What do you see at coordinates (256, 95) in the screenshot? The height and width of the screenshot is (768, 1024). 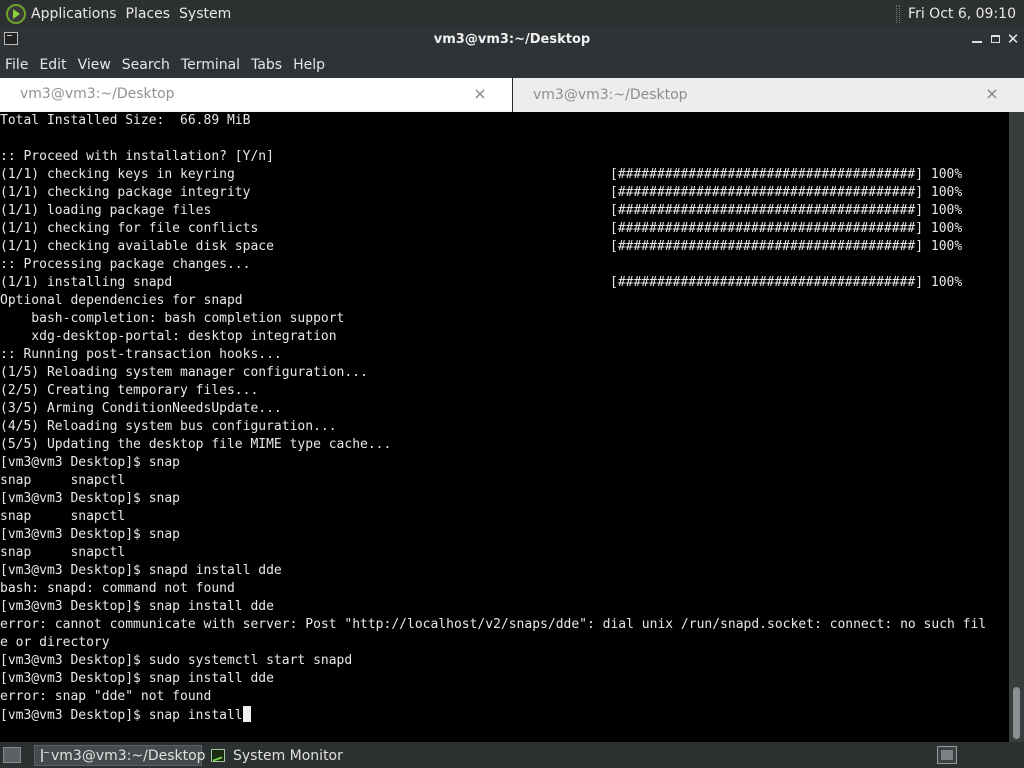 I see `tab-1: vm3@vm3:~/Desktop ×` at bounding box center [256, 95].